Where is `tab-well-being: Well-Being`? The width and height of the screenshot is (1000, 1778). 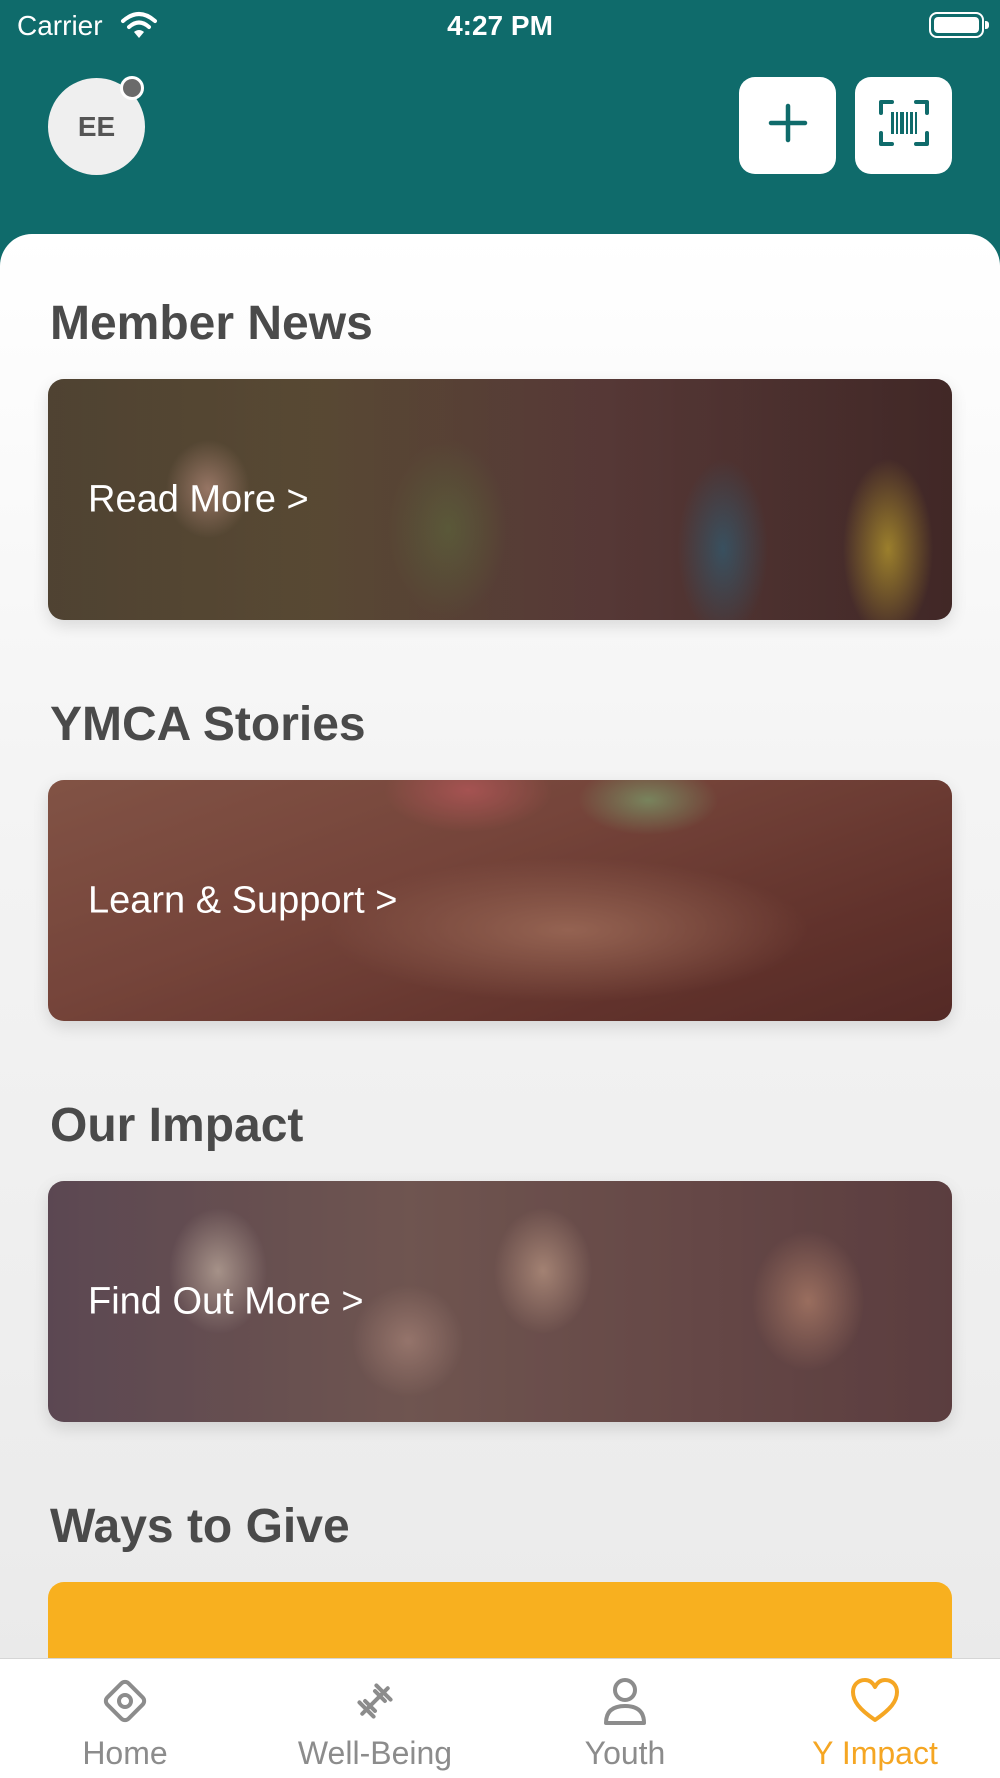
tab-well-being: Well-Being is located at coordinates (375, 1718).